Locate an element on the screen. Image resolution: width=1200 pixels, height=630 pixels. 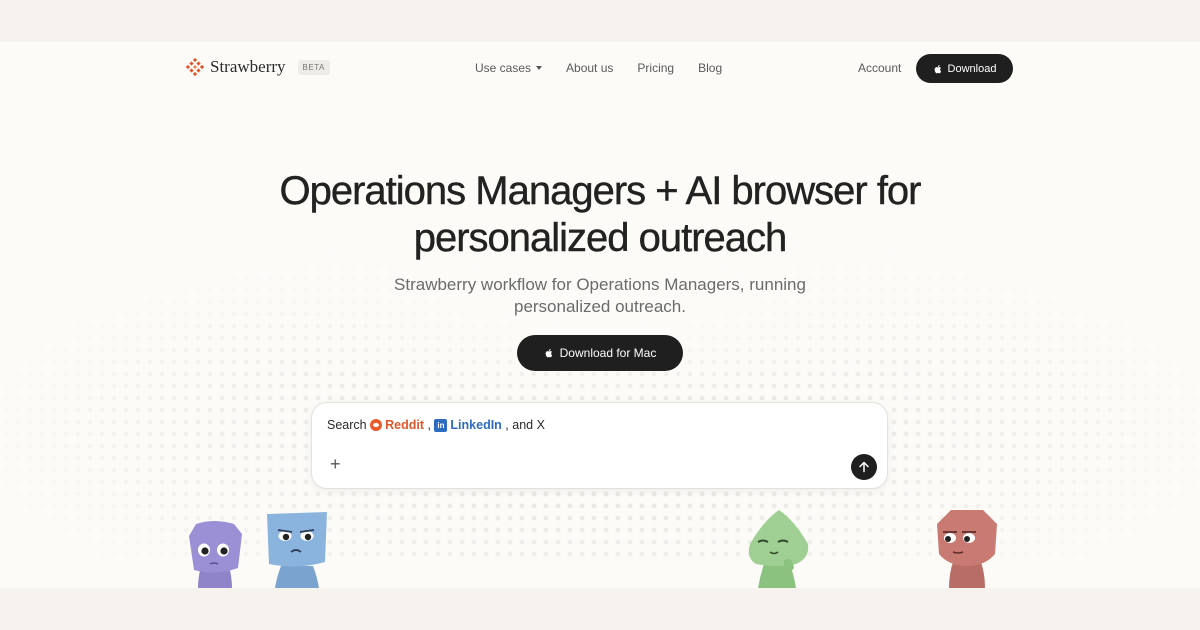
brand-name: Strawberry is located at coordinates (248, 66).